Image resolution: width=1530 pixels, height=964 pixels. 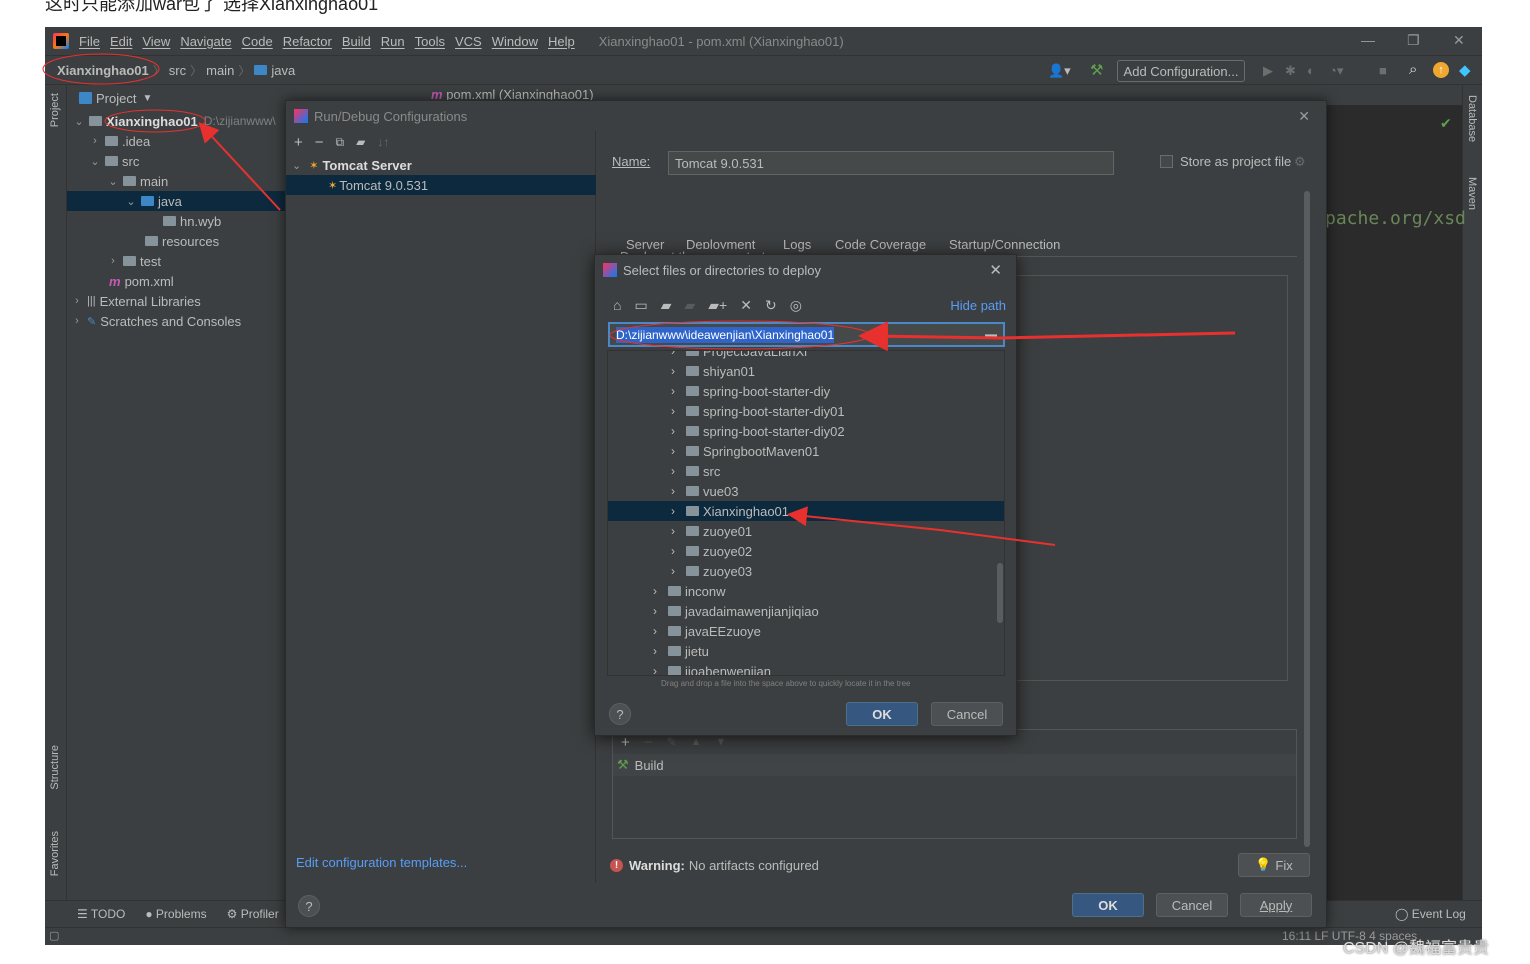 I want to click on toolbox-icon: ◆, so click(x=1465, y=70).